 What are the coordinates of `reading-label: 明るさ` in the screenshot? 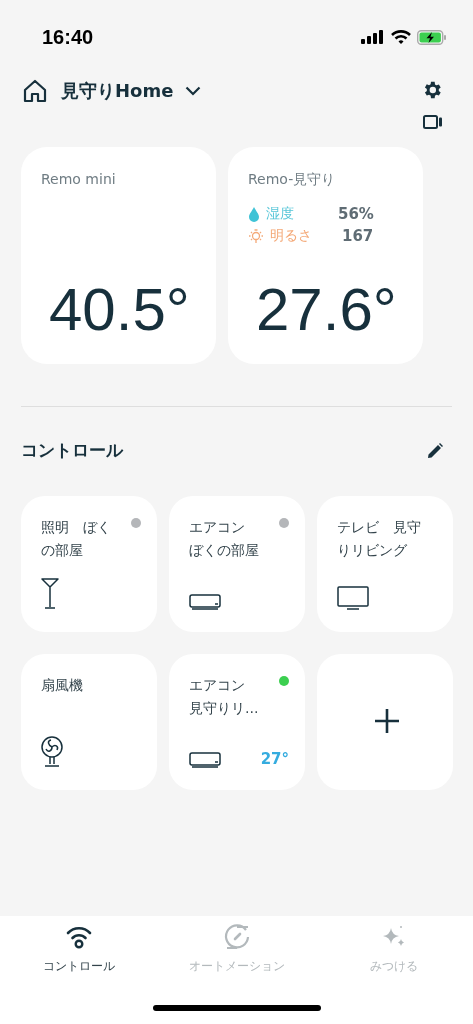 It's located at (291, 236).